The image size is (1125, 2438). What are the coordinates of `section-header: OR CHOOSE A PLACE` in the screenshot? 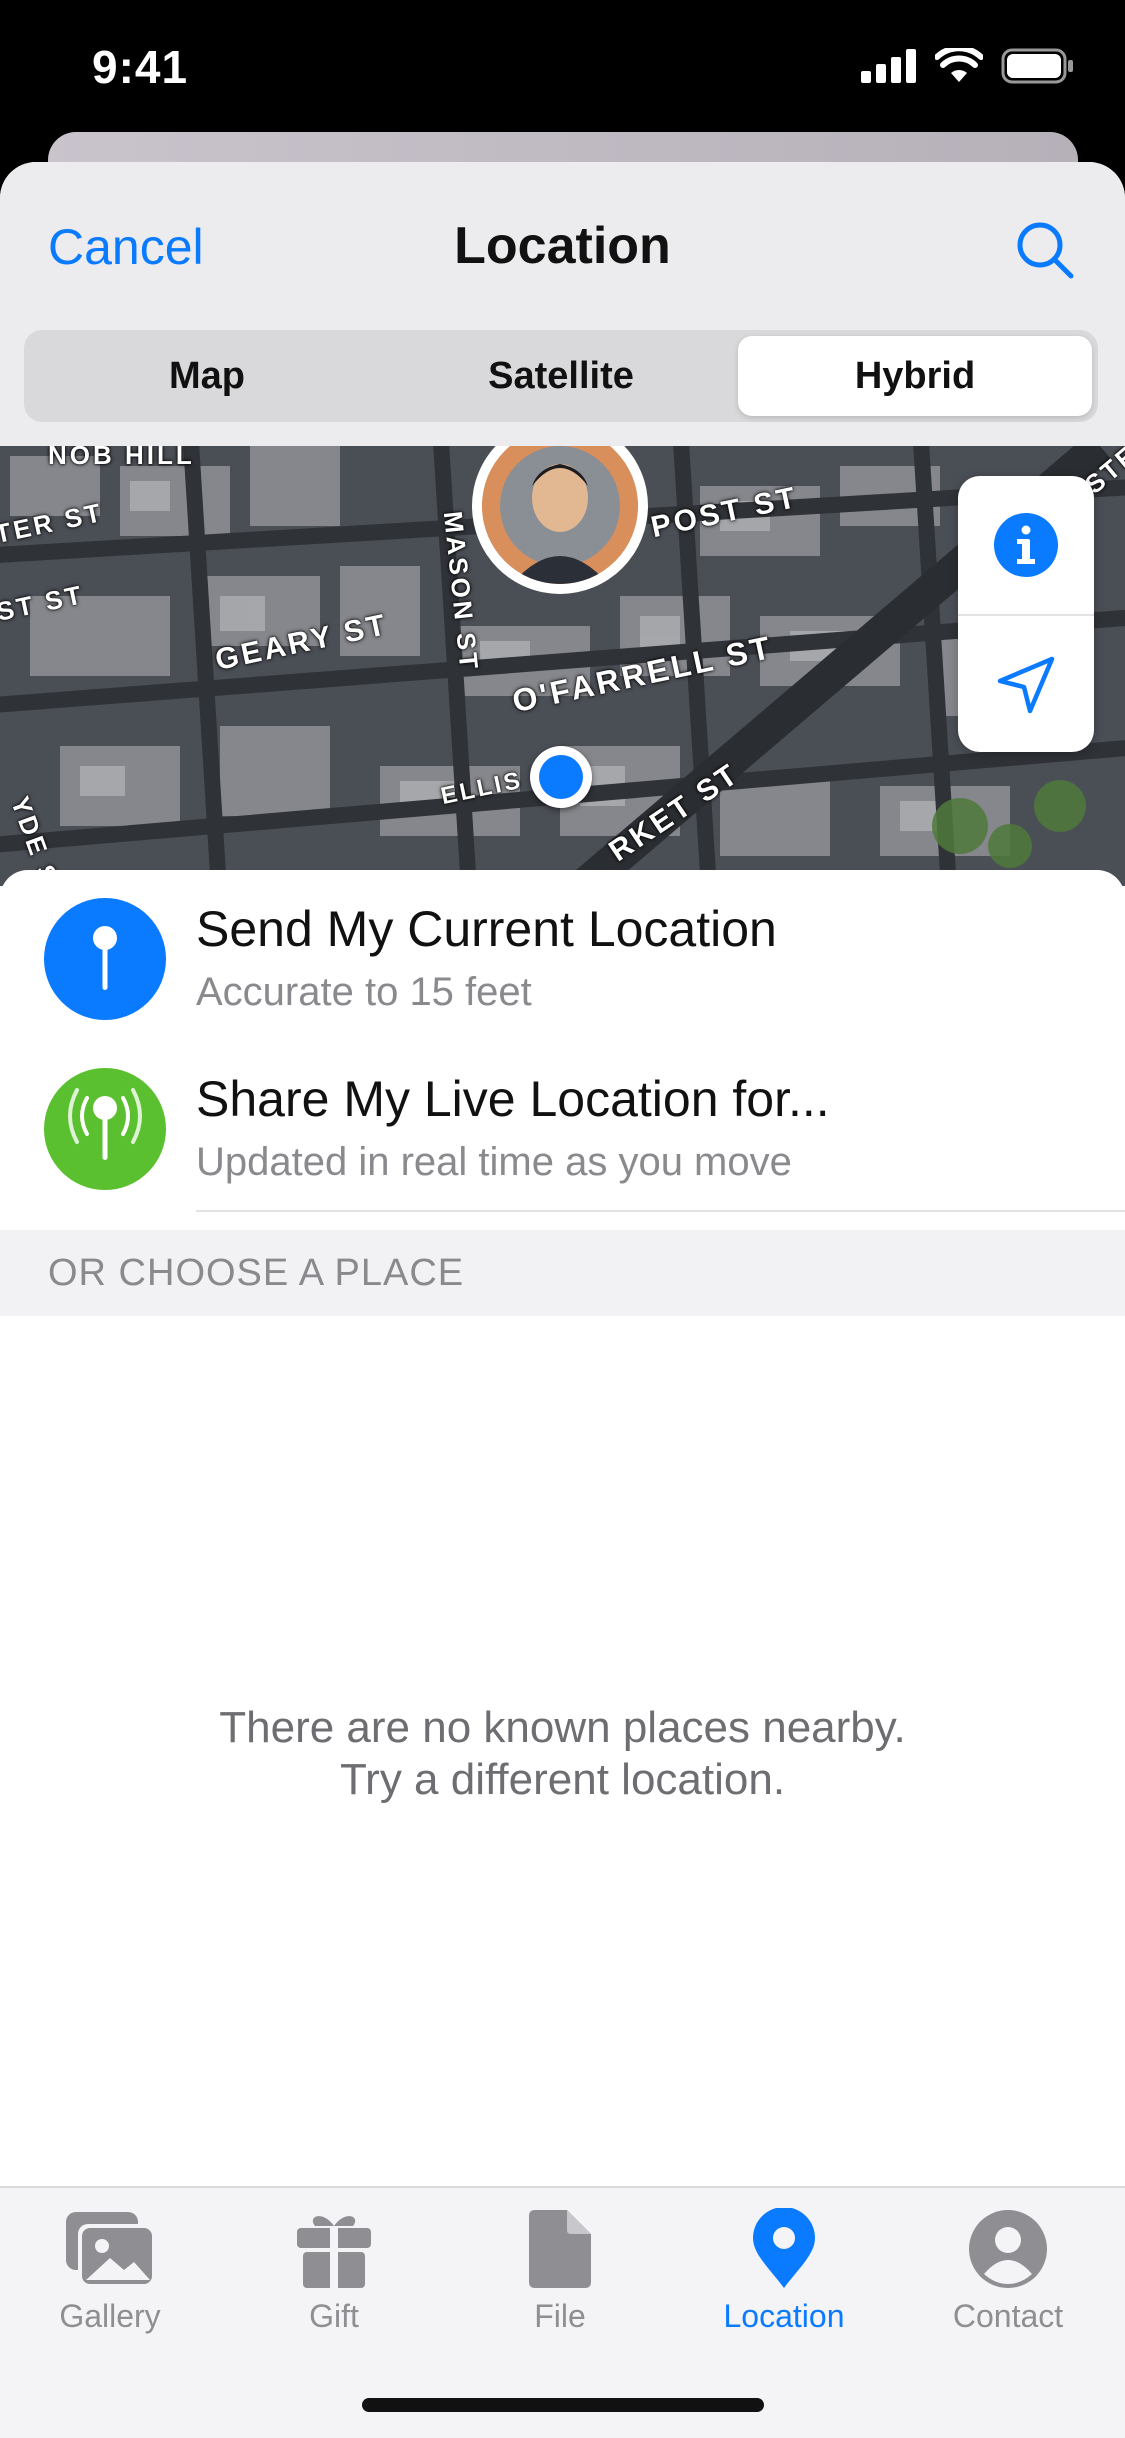 It's located at (562, 1273).